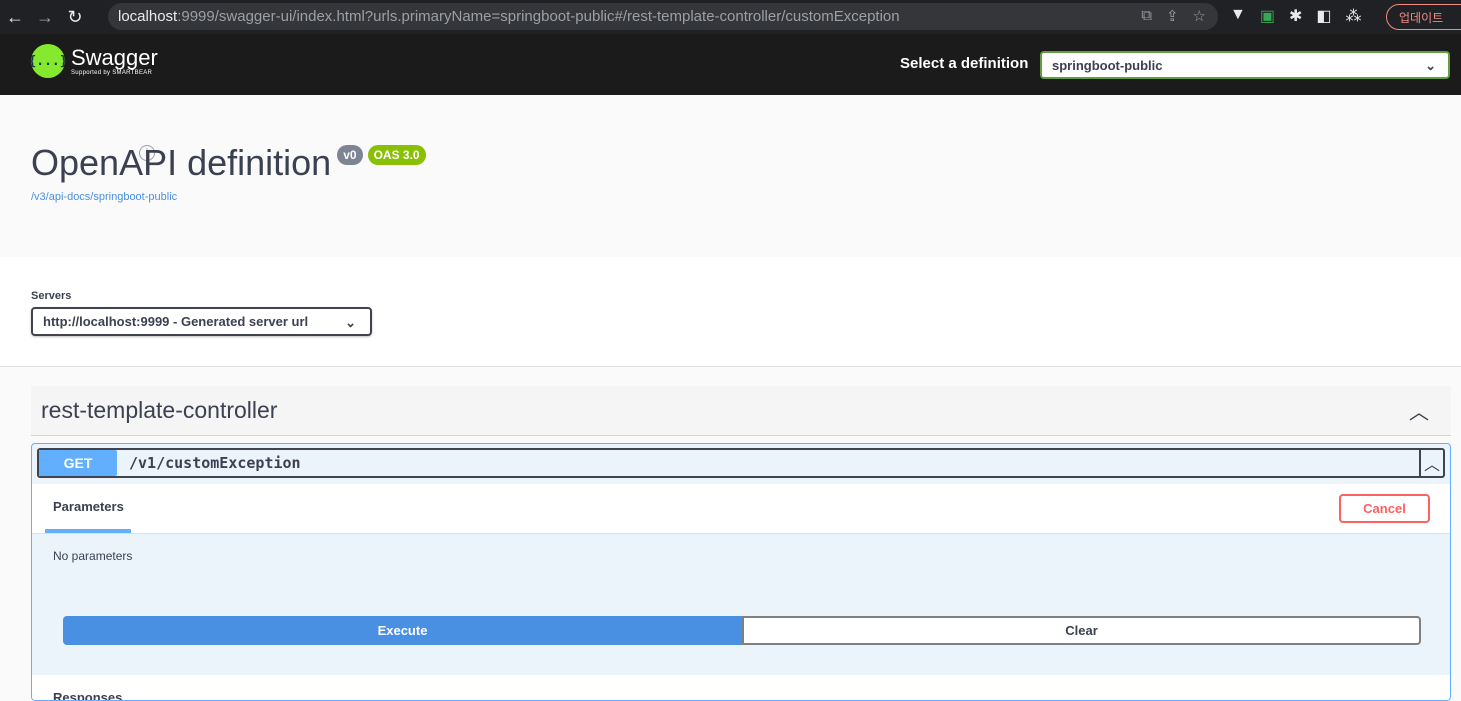 The height and width of the screenshot is (701, 1461). Describe the element at coordinates (215, 463) in the screenshot. I see `operation-path: /v1/customException` at that location.